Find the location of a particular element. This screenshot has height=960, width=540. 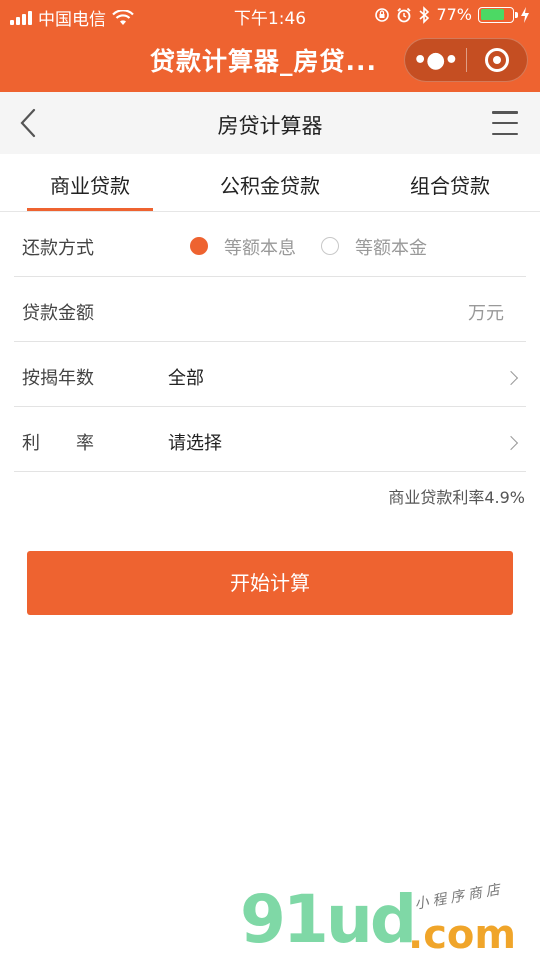

close-miniprogram-button is located at coordinates (497, 60).